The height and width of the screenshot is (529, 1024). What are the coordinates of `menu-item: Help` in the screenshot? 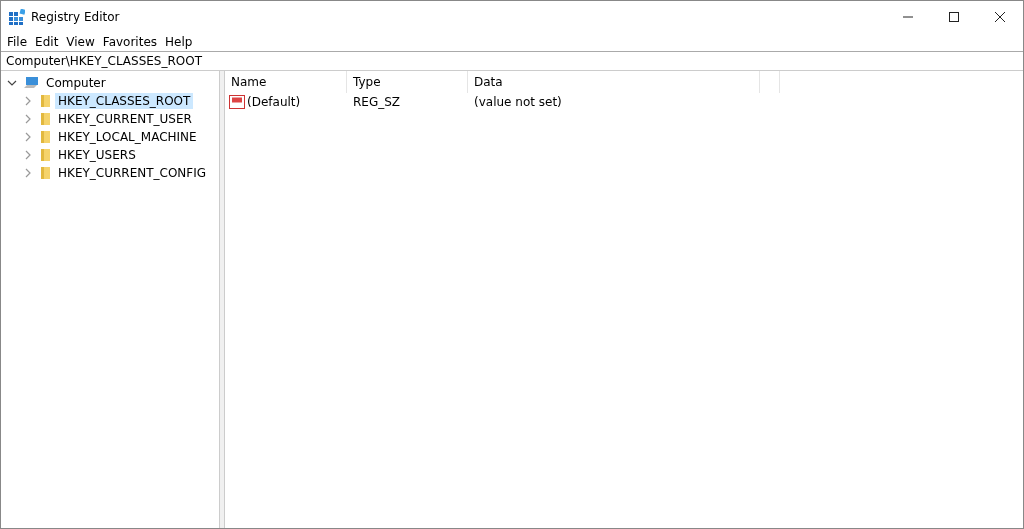 It's located at (179, 41).